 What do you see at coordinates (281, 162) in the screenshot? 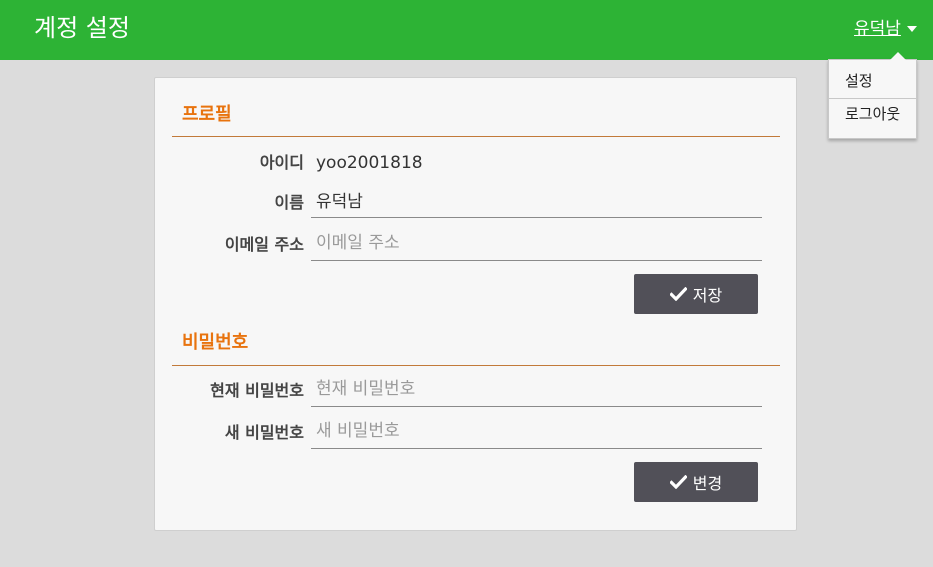
I see `id-label: 아이디` at bounding box center [281, 162].